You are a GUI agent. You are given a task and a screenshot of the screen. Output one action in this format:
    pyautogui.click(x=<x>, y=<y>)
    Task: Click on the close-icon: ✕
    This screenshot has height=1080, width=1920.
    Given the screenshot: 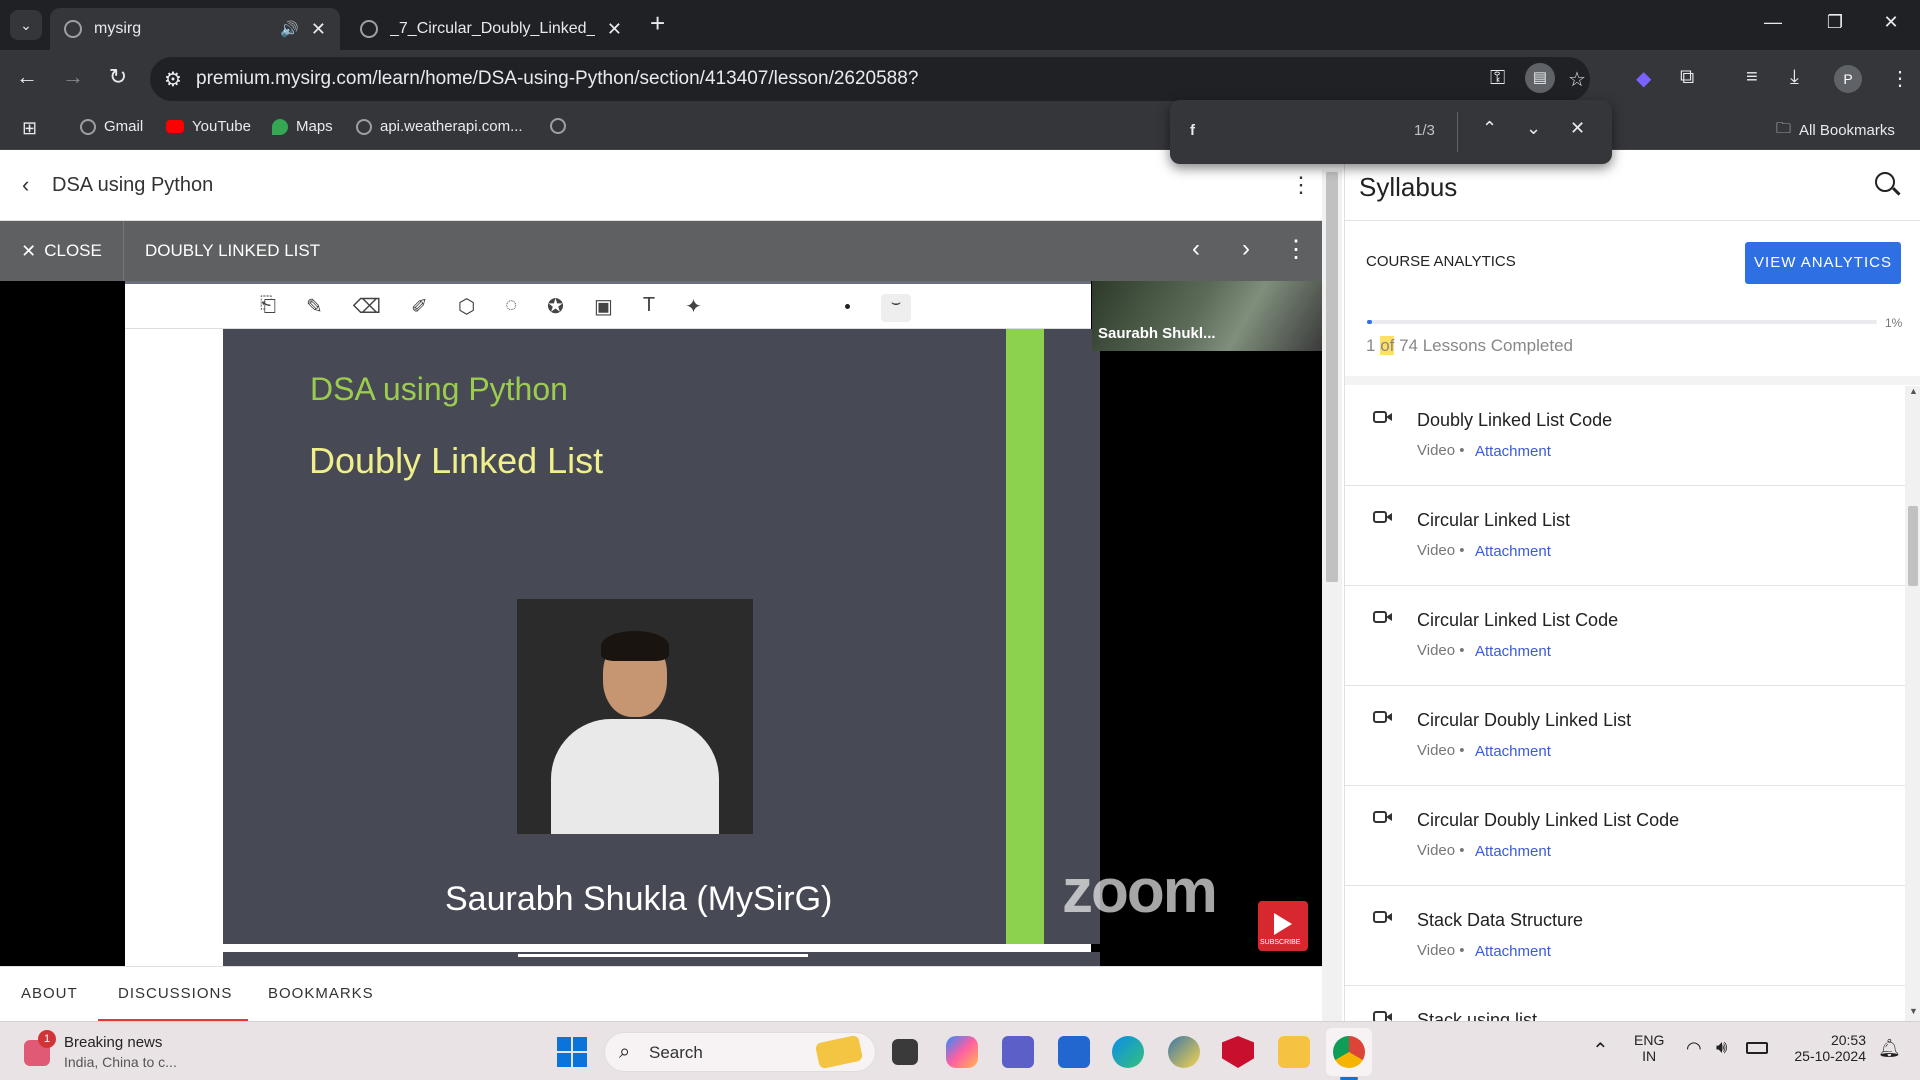 What is the action you would take?
    pyautogui.click(x=29, y=250)
    